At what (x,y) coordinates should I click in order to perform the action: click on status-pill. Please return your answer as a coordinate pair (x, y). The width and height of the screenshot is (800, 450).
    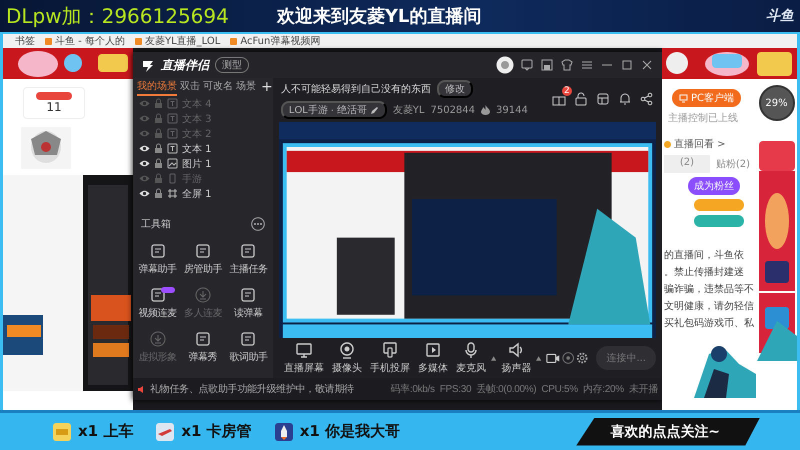
    Looking at the image, I should click on (54, 96).